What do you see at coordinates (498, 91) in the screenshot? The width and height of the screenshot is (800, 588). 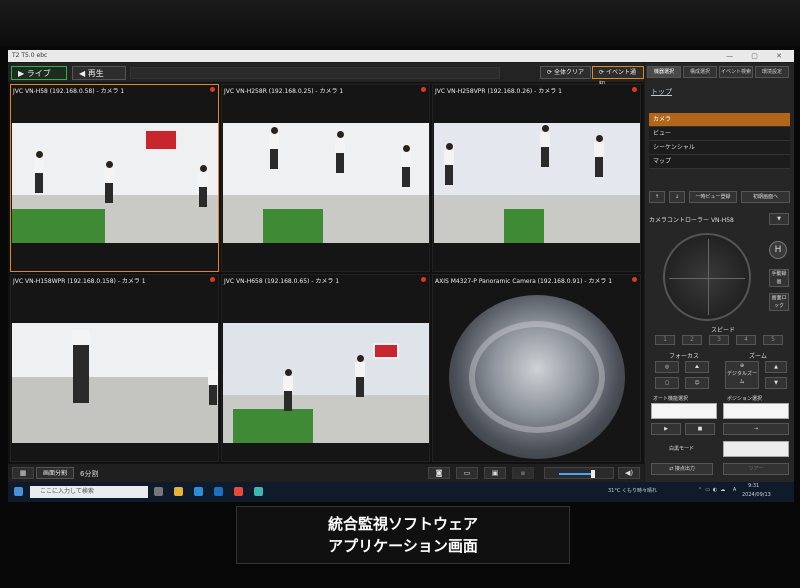 I see `camera-label: JVC VN-H258VPR (192.168.0.26) - カメラ 1` at bounding box center [498, 91].